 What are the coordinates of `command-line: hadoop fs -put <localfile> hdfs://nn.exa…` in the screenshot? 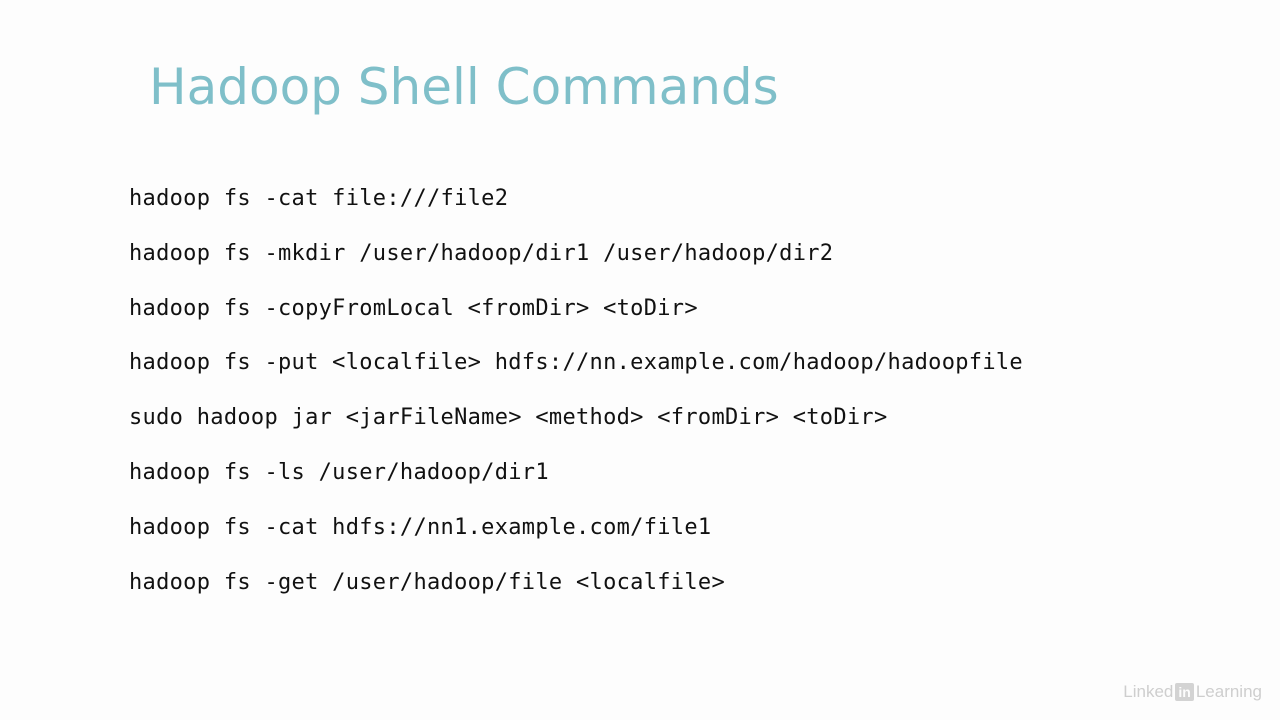 It's located at (576, 363).